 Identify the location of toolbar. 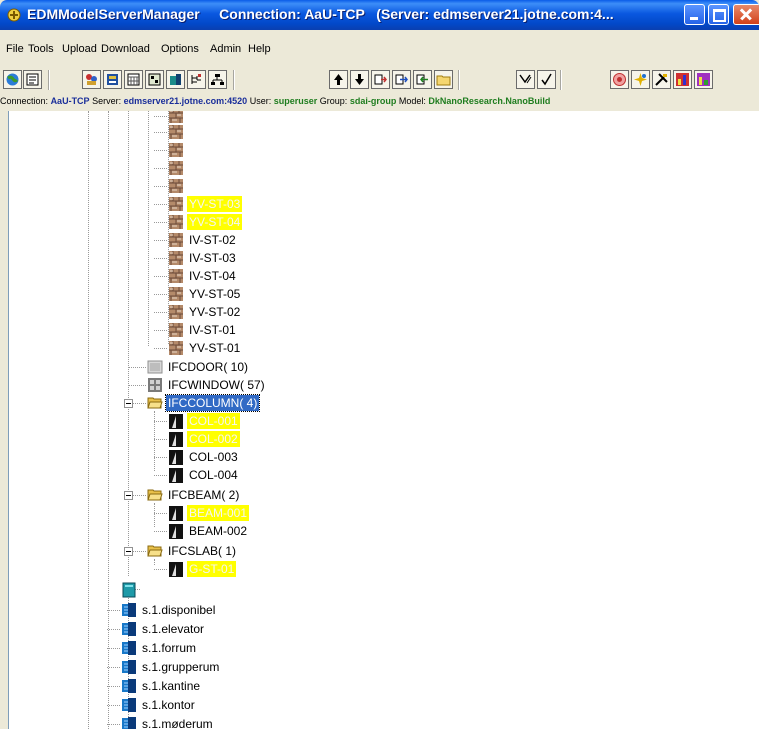
(379, 81).